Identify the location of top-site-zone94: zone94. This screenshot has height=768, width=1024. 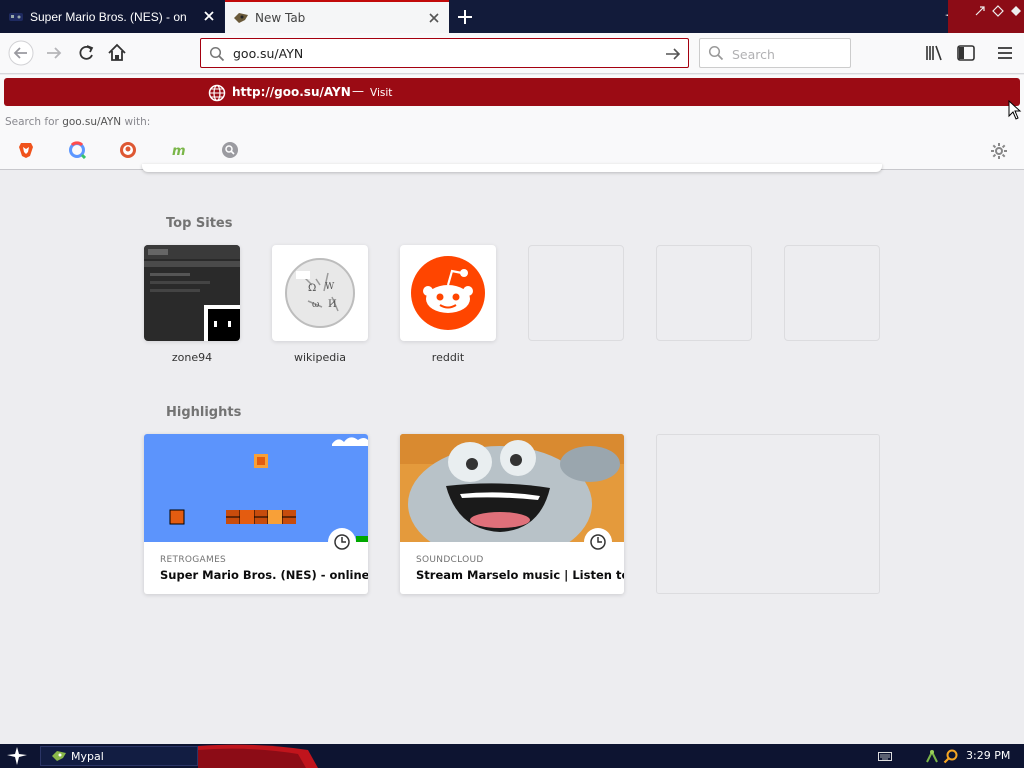
(192, 304).